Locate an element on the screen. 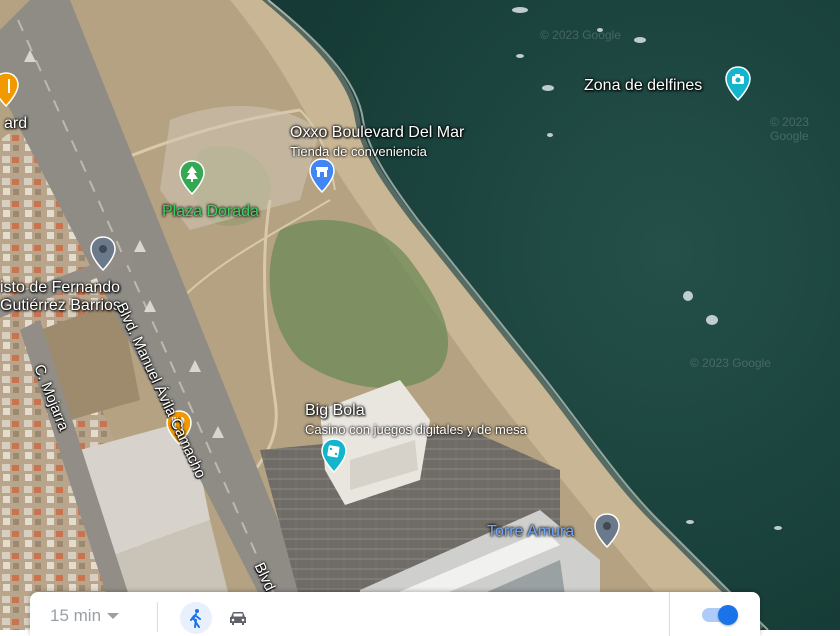 The height and width of the screenshot is (636, 840). store-pin-icon is located at coordinates (322, 176).